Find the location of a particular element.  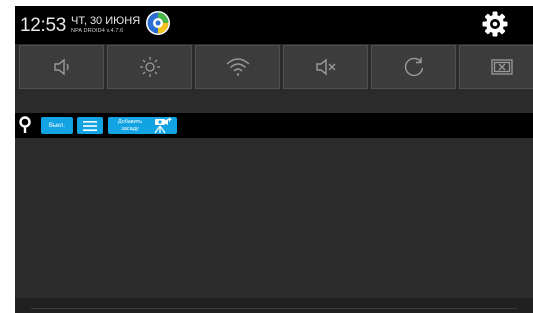

rotate-toggle is located at coordinates (413, 67).